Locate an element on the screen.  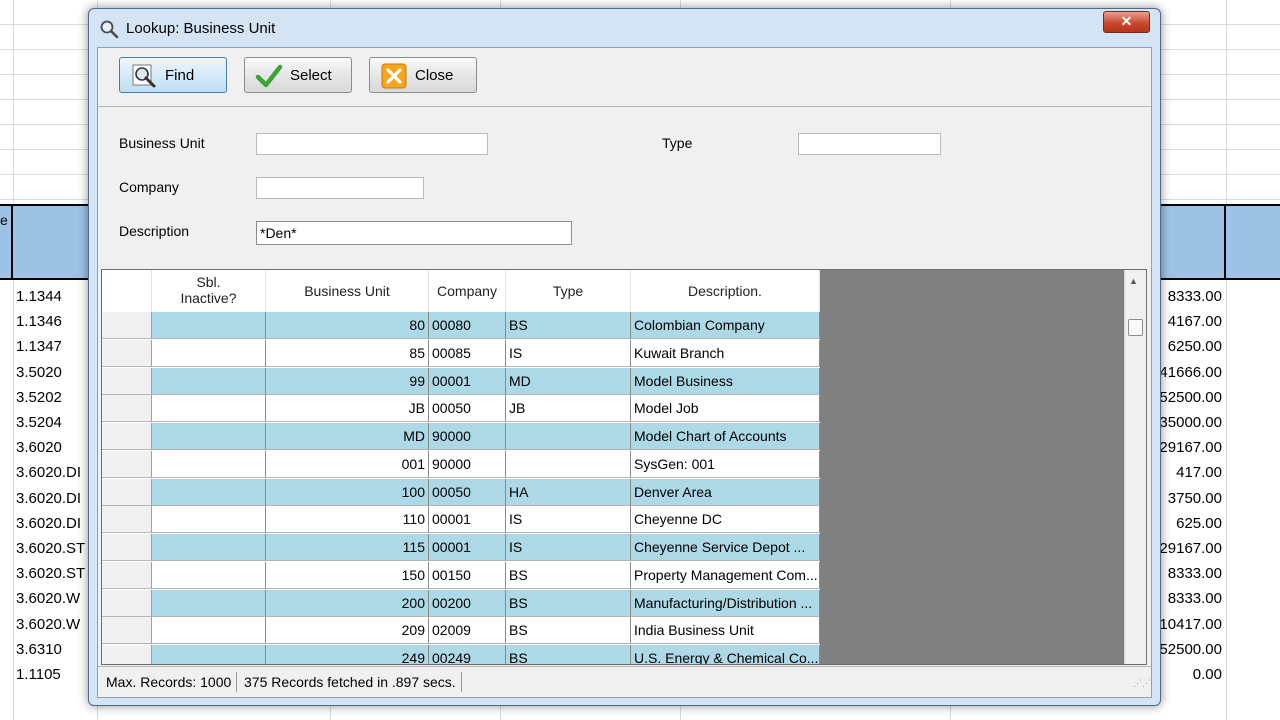
cell-company: 00080 is located at coordinates (467, 325).